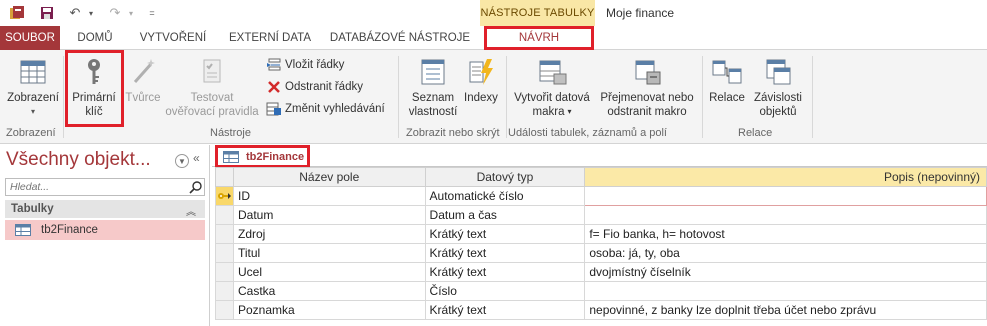 The height and width of the screenshot is (326, 987). What do you see at coordinates (173, 38) in the screenshot?
I see `tab-create: VYTVOŘENÍ` at bounding box center [173, 38].